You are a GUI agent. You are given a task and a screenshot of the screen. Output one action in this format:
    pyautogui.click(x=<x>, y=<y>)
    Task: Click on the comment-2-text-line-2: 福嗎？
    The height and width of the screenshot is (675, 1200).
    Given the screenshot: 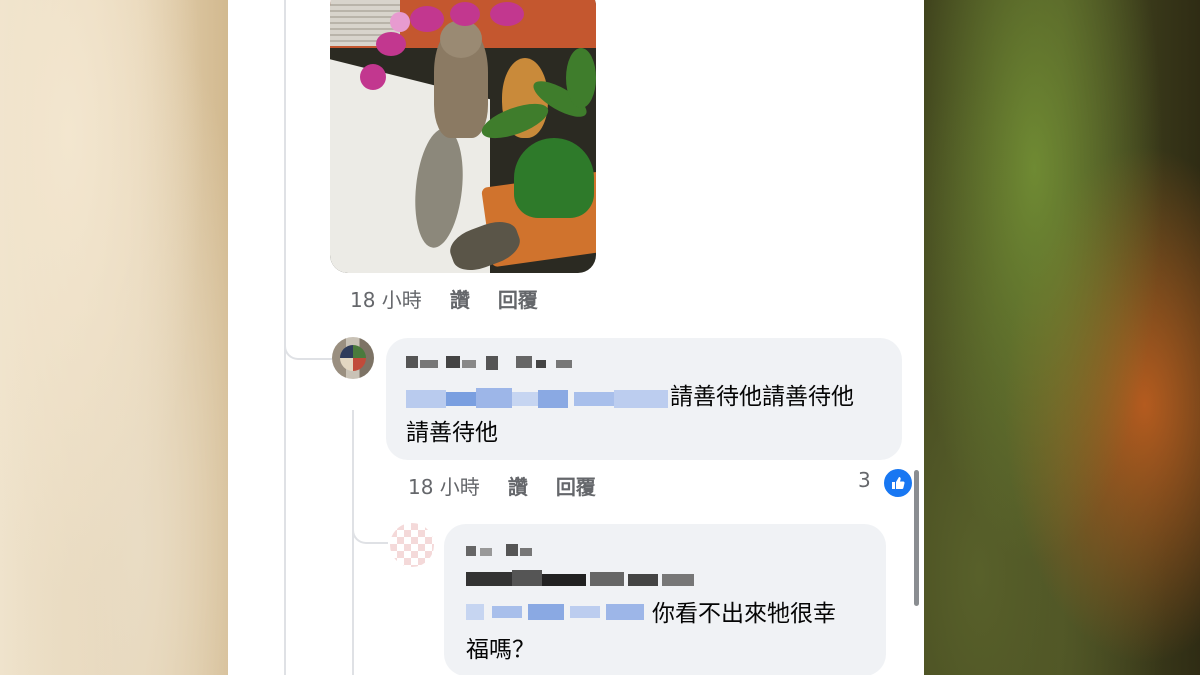 What is the action you would take?
    pyautogui.click(x=500, y=650)
    